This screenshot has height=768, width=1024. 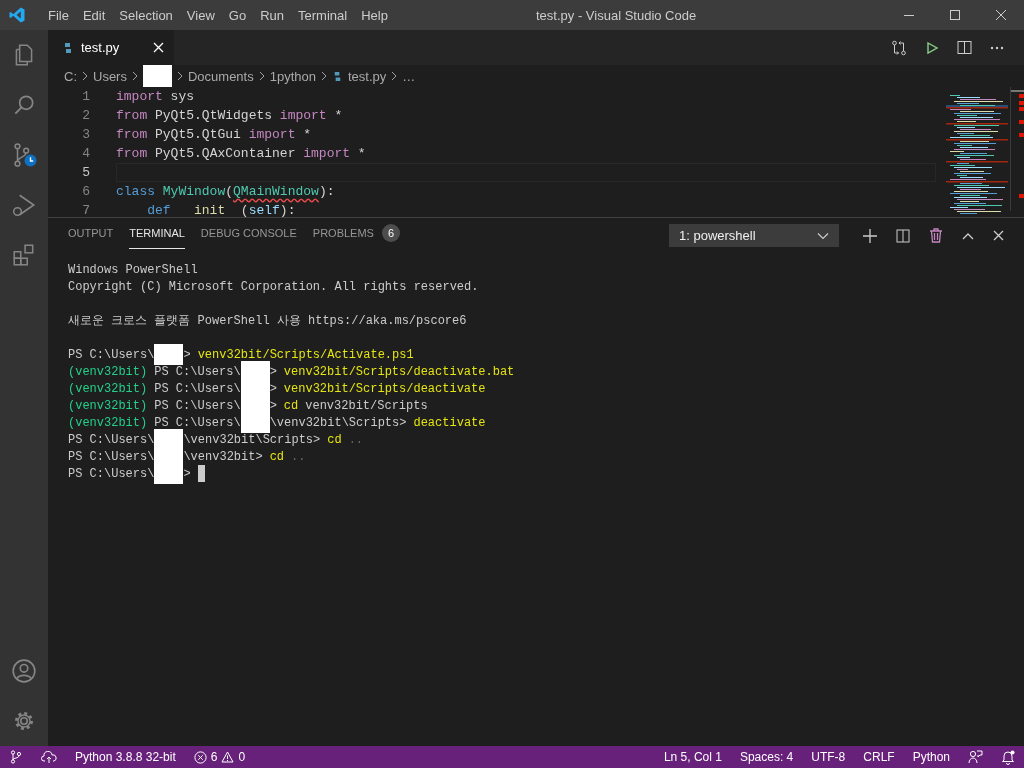 What do you see at coordinates (242, 757) in the screenshot?
I see `warning-count: 0` at bounding box center [242, 757].